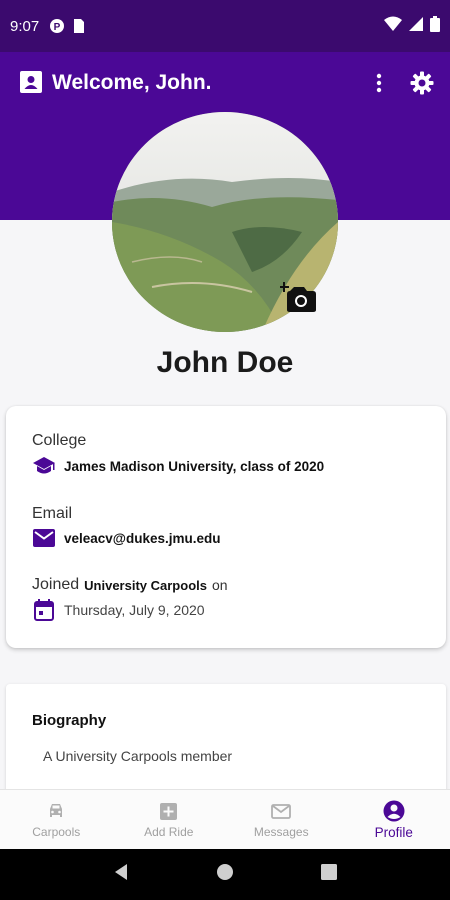 This screenshot has width=450, height=900. What do you see at coordinates (59, 440) in the screenshot?
I see `college-label: College` at bounding box center [59, 440].